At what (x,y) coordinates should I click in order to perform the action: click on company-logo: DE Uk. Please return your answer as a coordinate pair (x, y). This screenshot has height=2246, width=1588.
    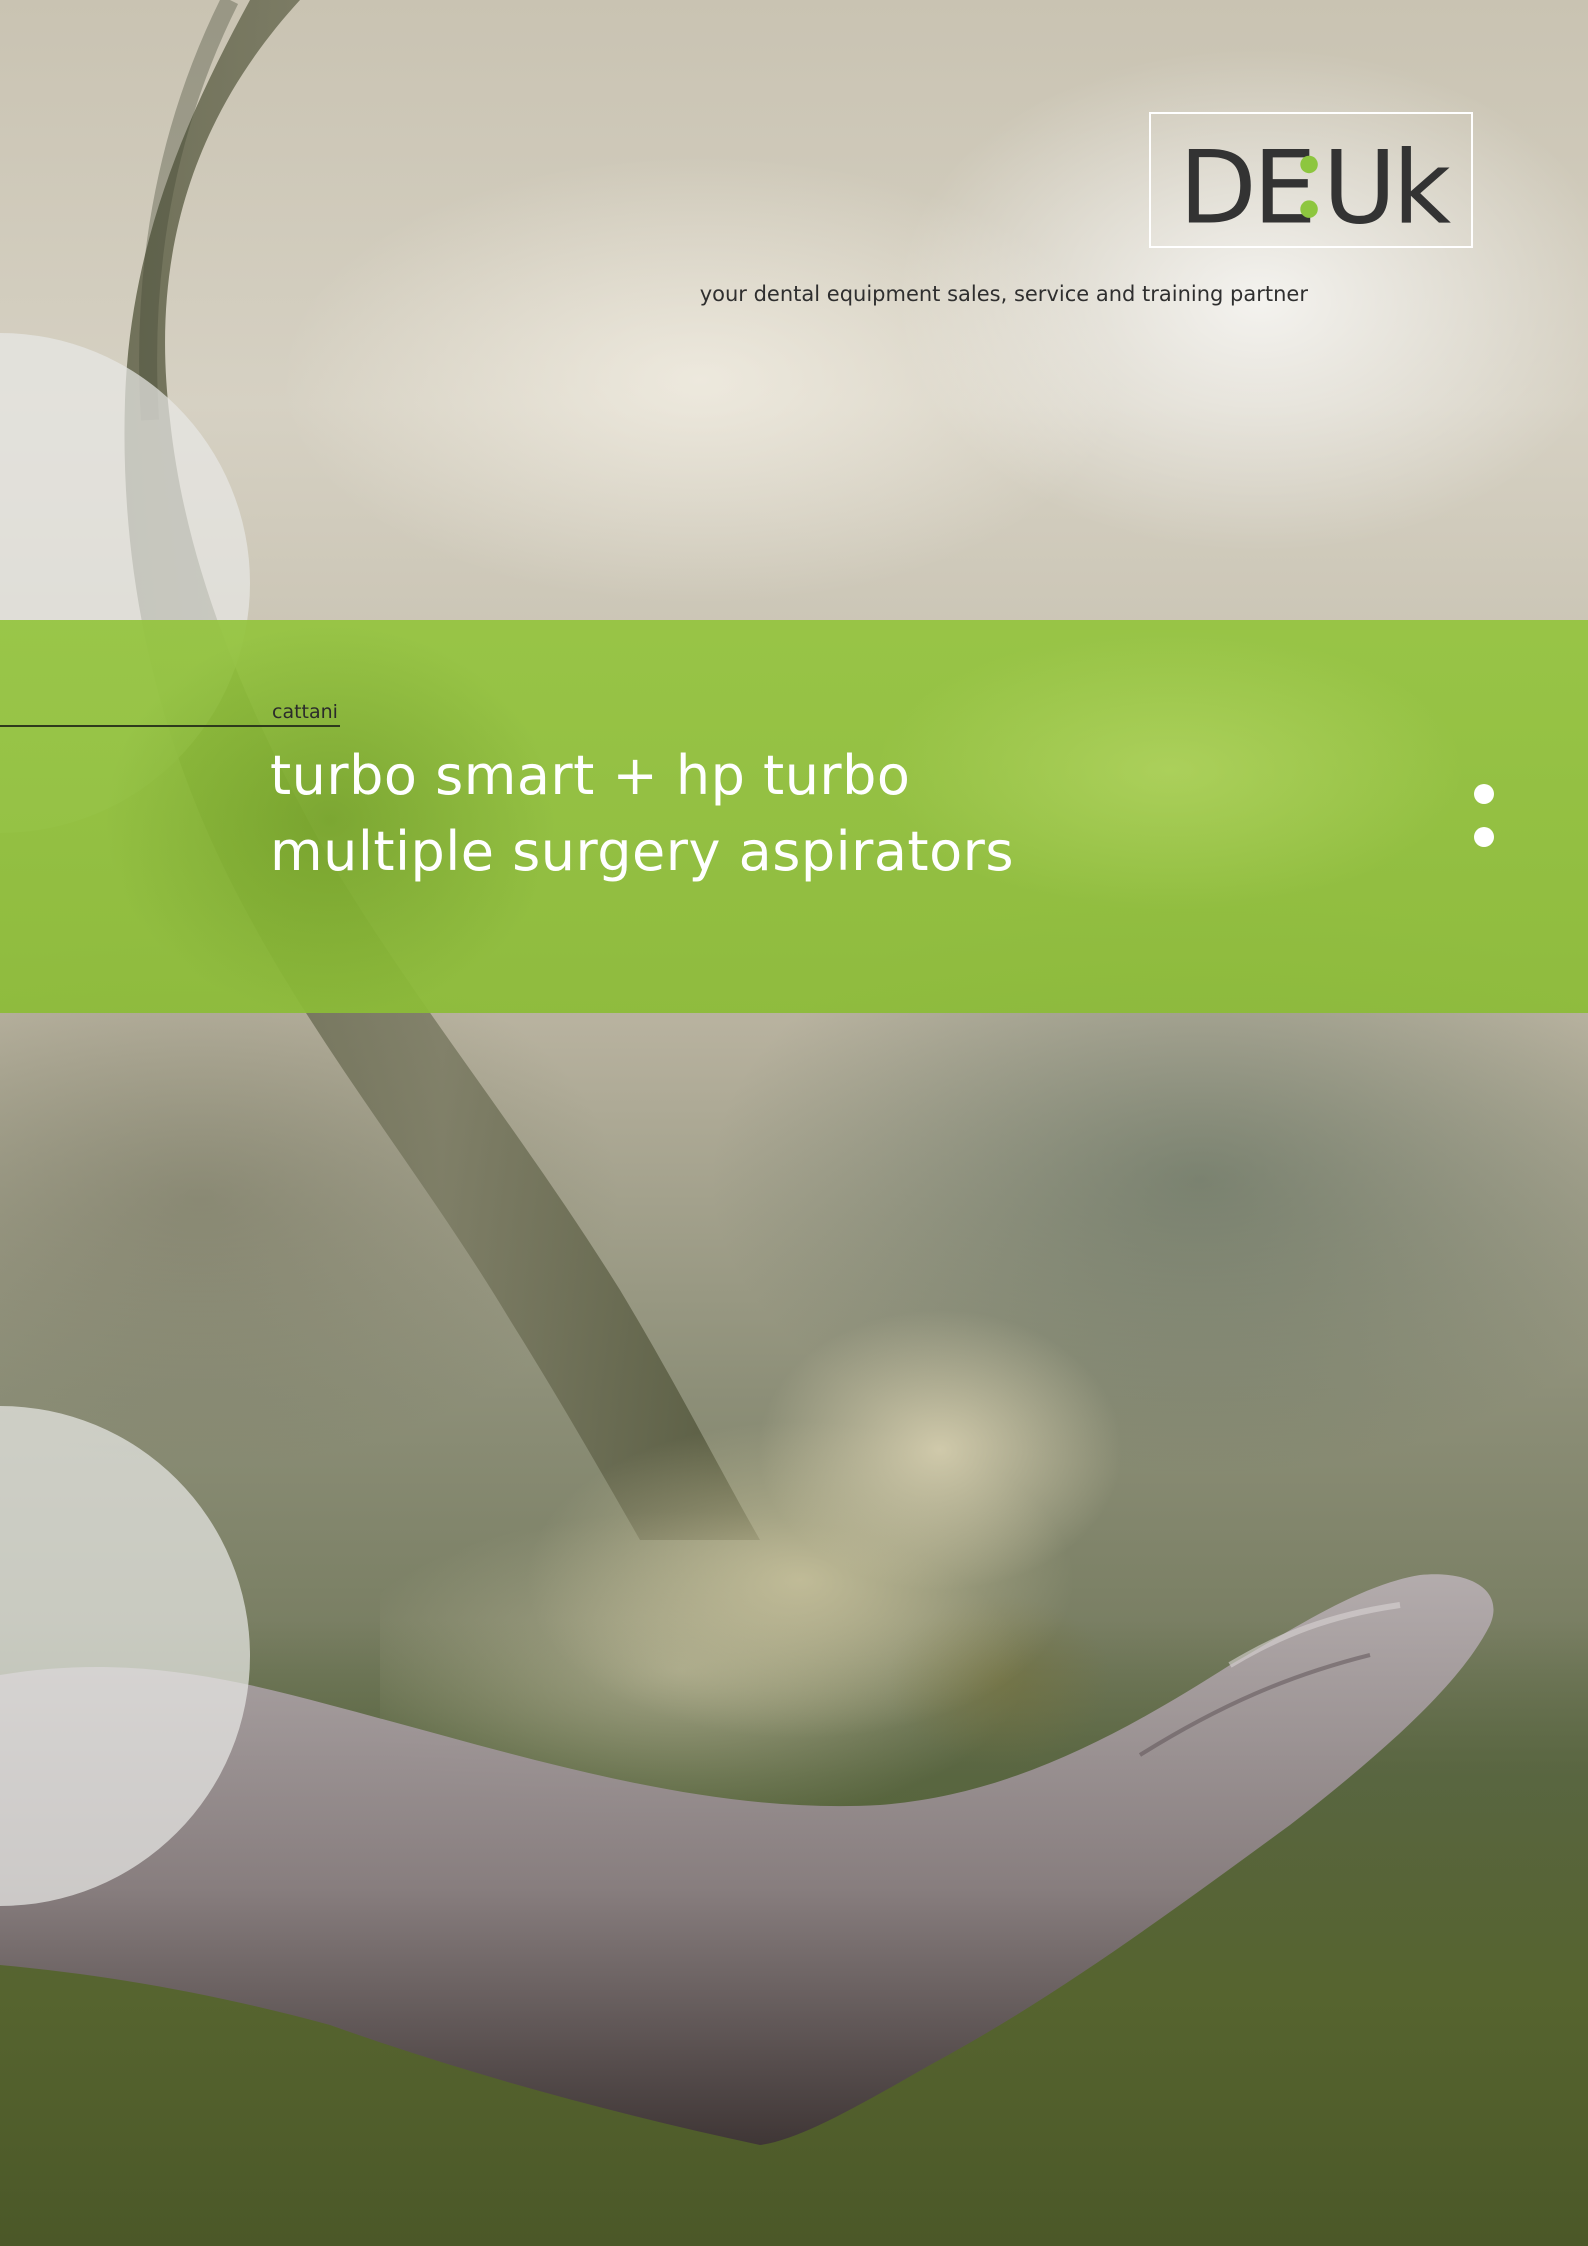
    Looking at the image, I should click on (1311, 180).